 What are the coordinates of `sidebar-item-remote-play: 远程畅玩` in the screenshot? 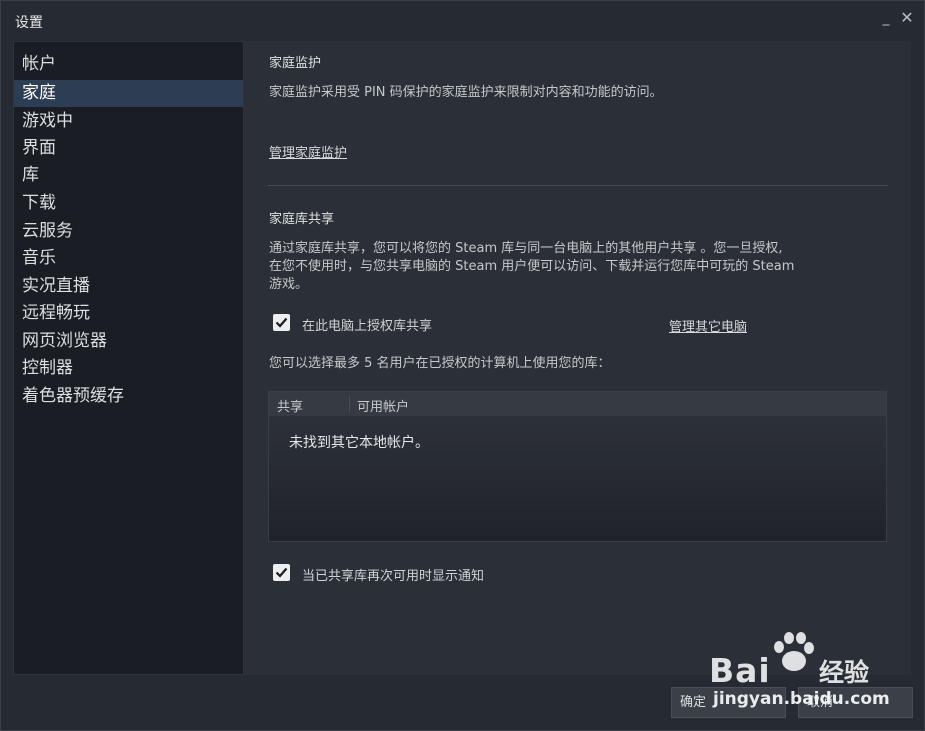 It's located at (128, 313).